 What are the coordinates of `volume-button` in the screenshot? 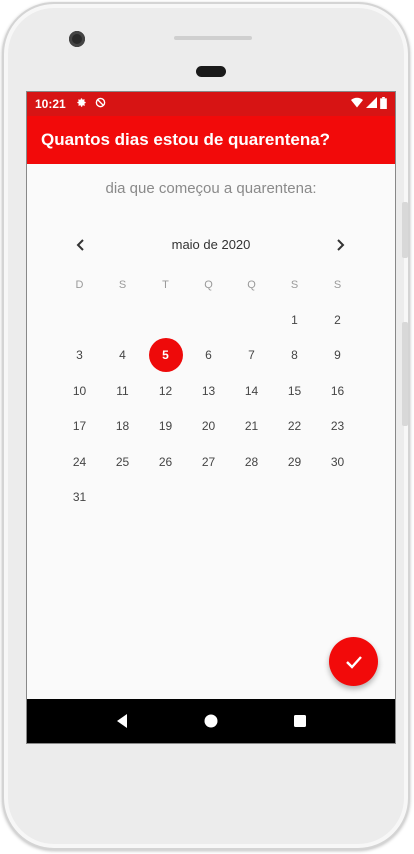 It's located at (405, 230).